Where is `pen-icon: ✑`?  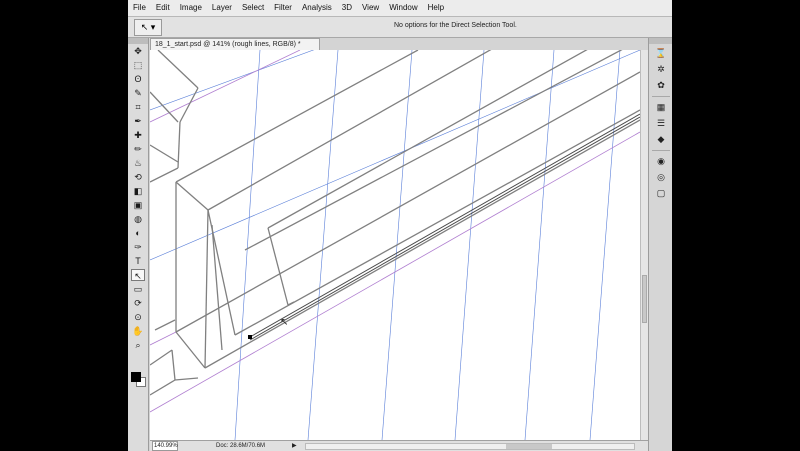 pen-icon: ✑ is located at coordinates (138, 247).